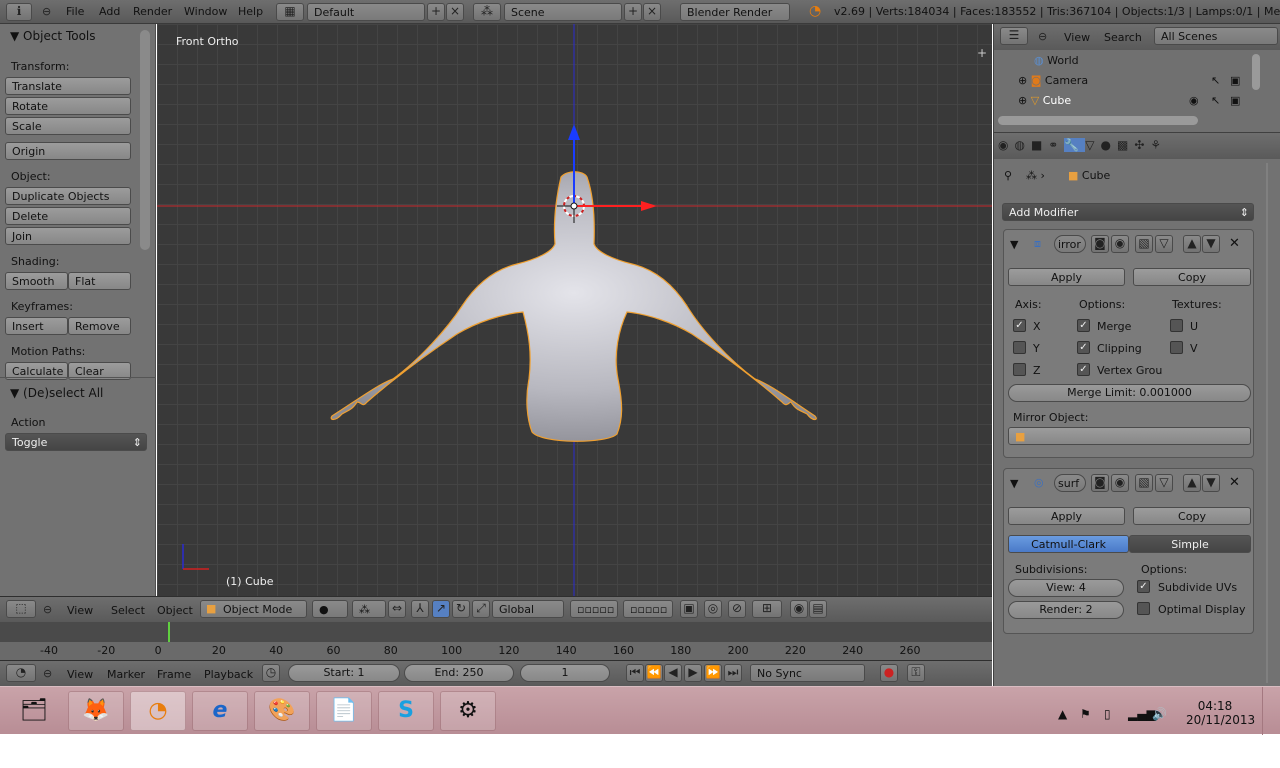  Describe the element at coordinates (594, 609) in the screenshot. I see `layers-grid-a: ▫▫▫▫▫` at that location.